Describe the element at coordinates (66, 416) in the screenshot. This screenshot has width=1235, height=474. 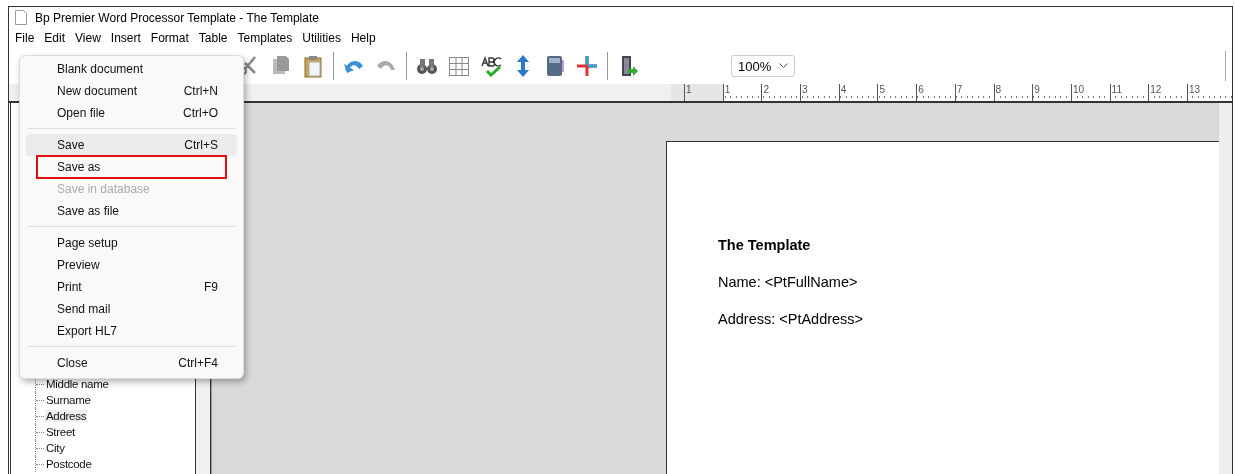
I see `tree-item: Address` at that location.